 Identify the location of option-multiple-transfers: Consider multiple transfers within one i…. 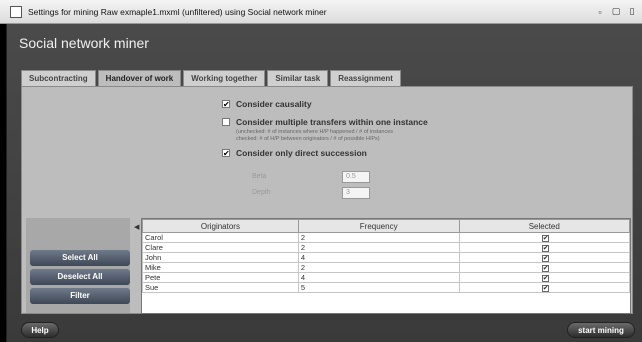
(325, 122).